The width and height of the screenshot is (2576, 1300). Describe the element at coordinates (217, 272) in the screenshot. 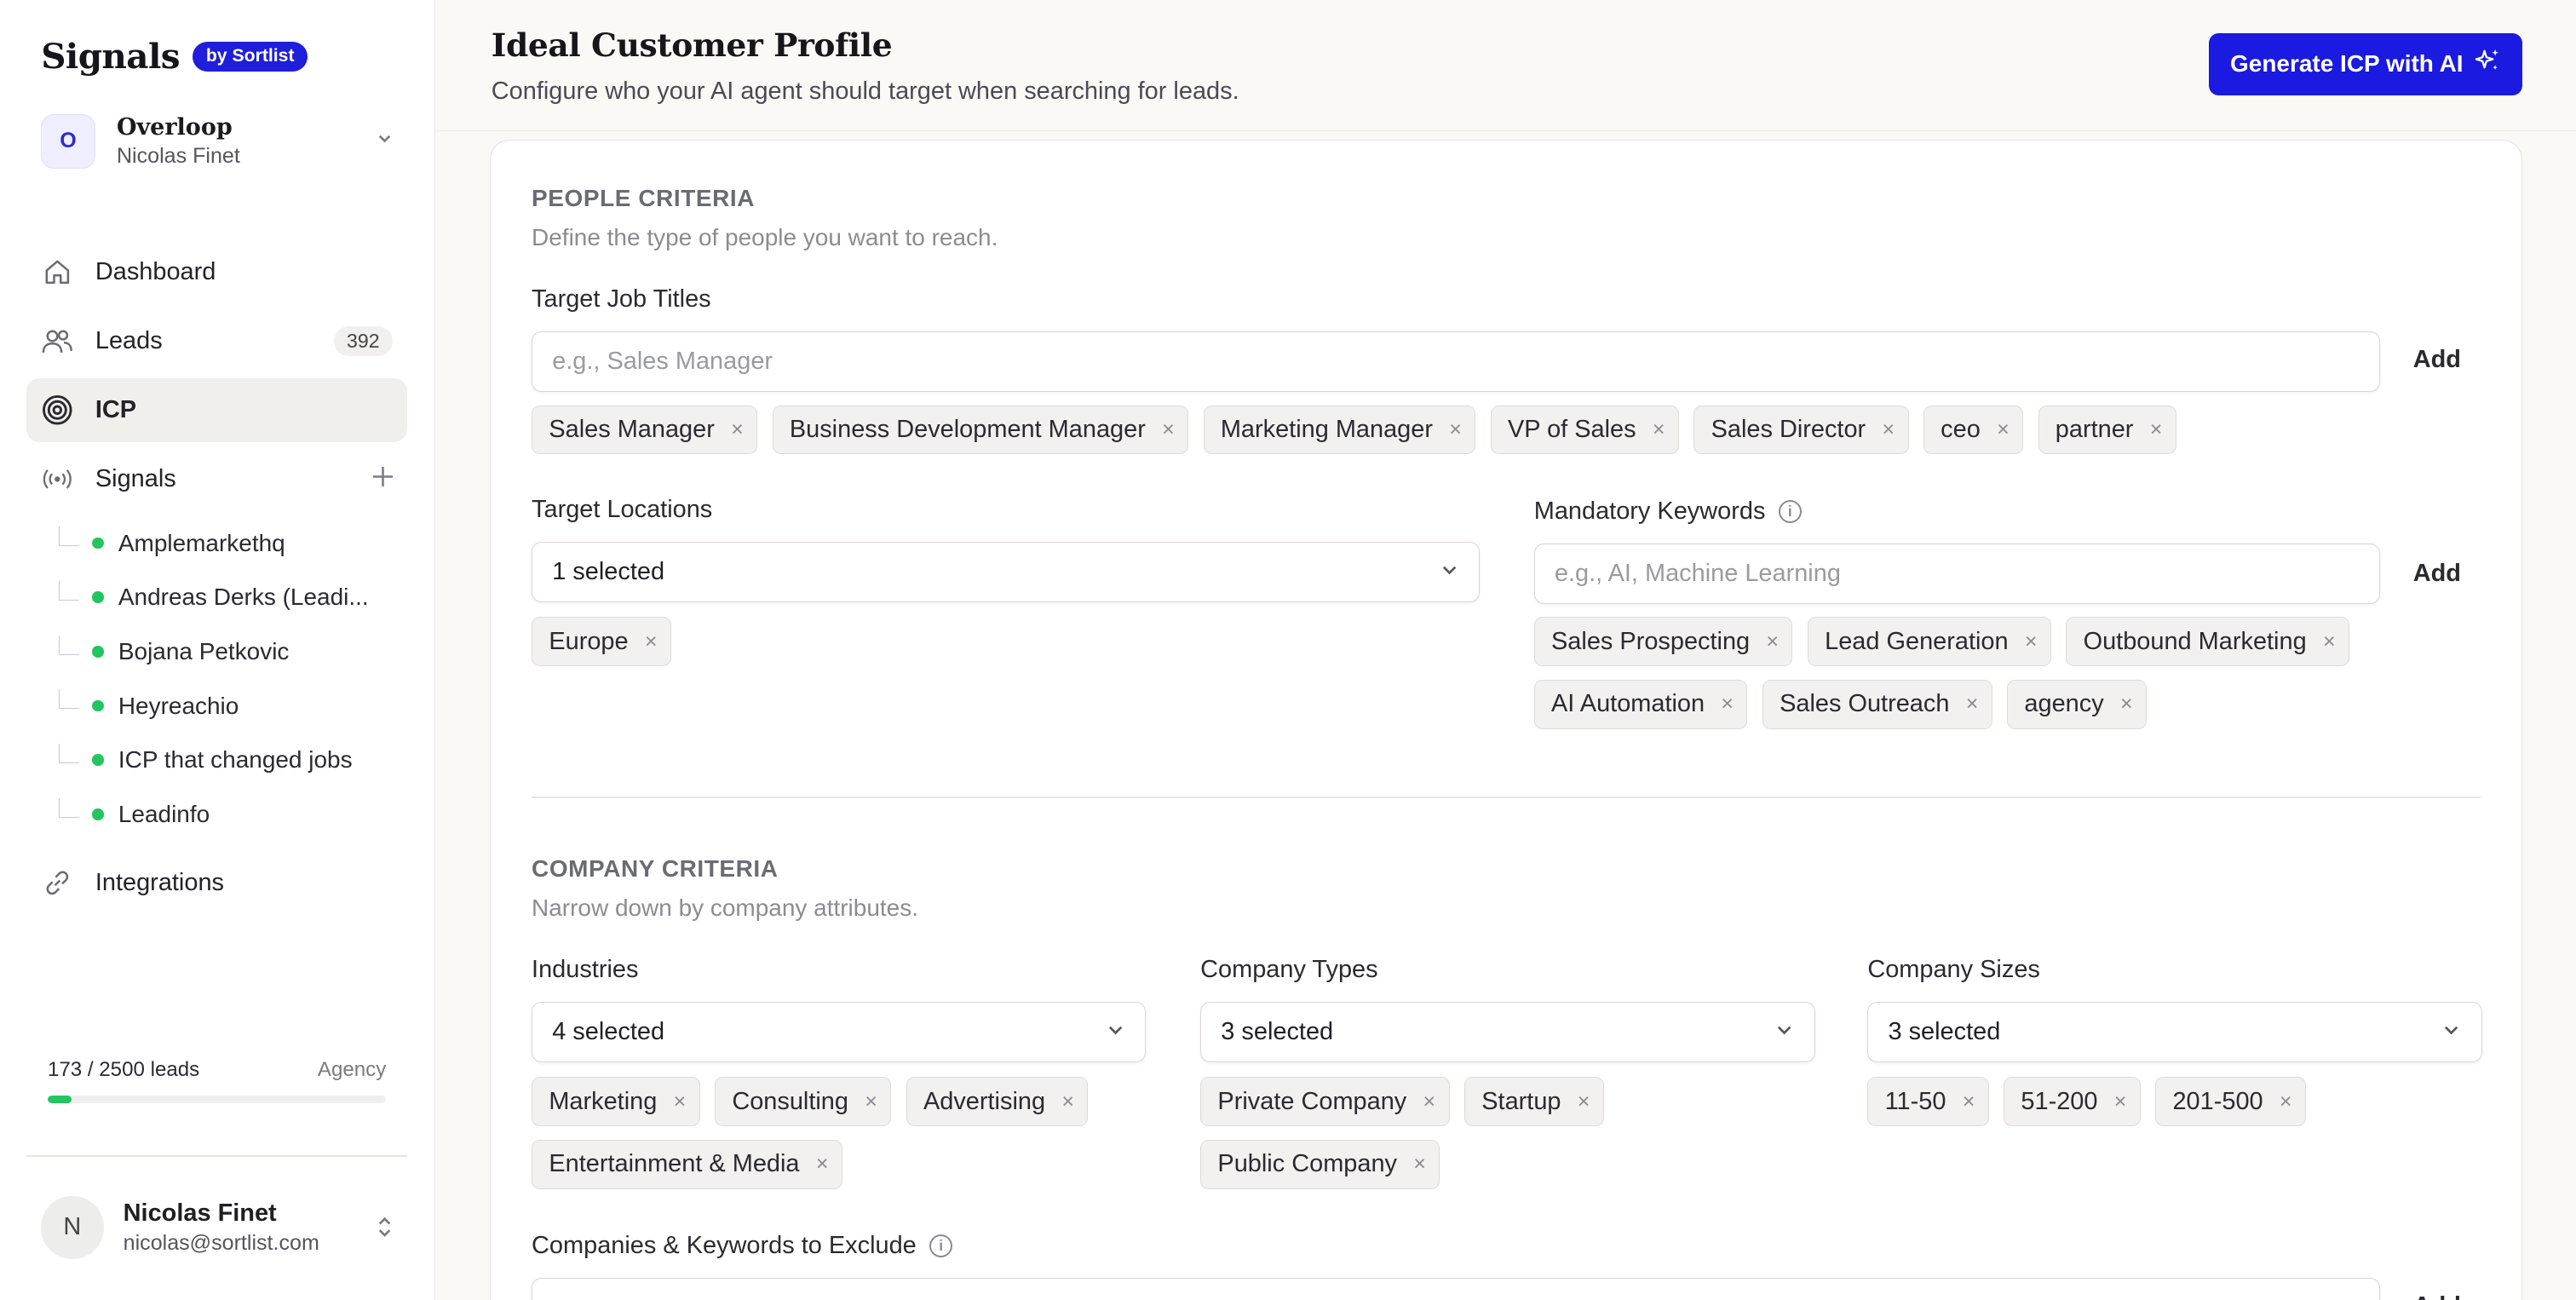

I see `sidebar-item-dashboard: Dashboard` at that location.